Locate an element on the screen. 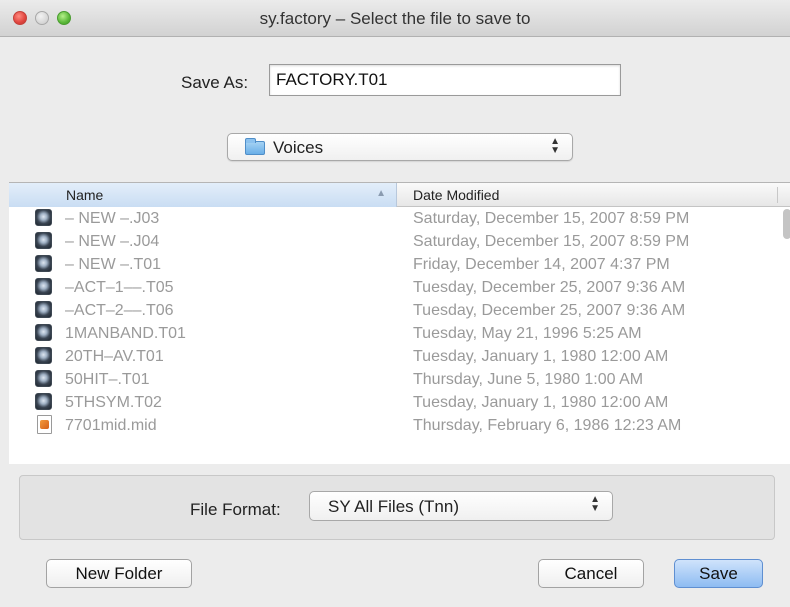 The image size is (790, 607). file-date: Thursday, June 5, 1980 1:00 AM is located at coordinates (528, 379).